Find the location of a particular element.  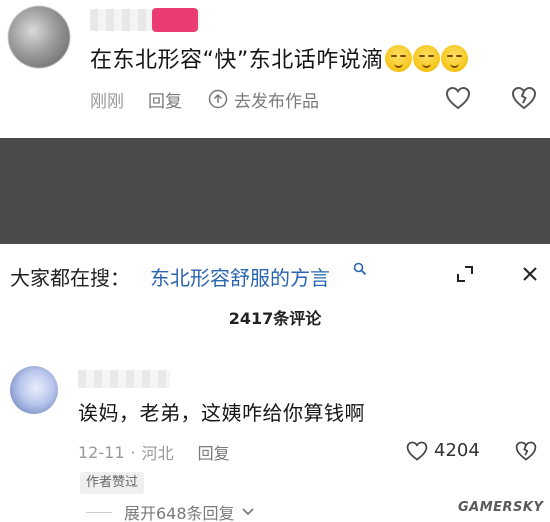

watermark: GAMERSKY is located at coordinates (501, 507).